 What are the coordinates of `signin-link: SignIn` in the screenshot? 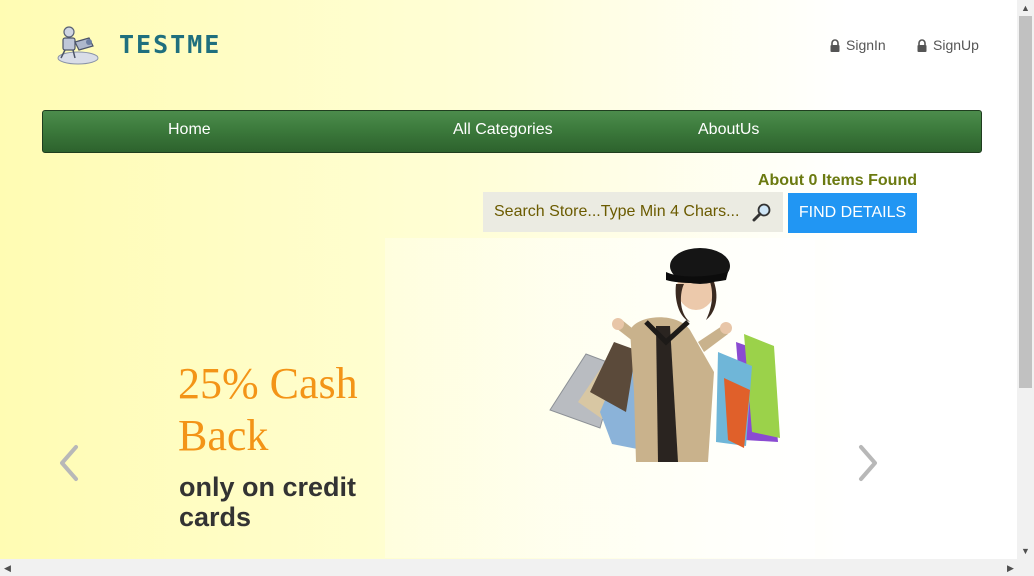 It's located at (857, 45).